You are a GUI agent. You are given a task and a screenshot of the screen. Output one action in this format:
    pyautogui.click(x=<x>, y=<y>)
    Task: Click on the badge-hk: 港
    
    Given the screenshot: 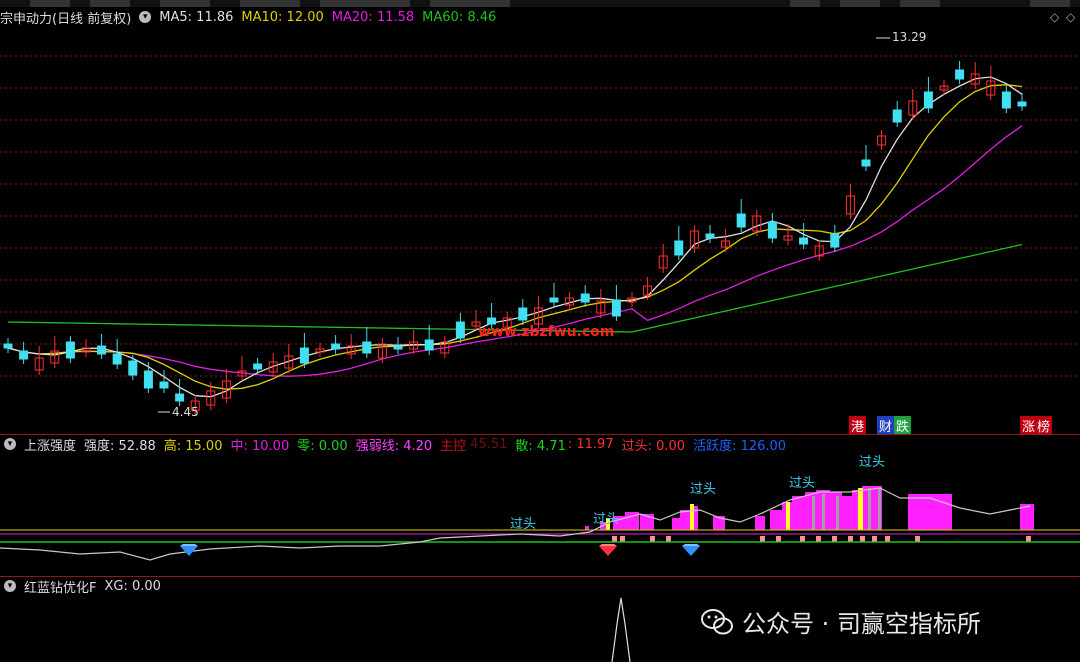 What is the action you would take?
    pyautogui.click(x=858, y=425)
    